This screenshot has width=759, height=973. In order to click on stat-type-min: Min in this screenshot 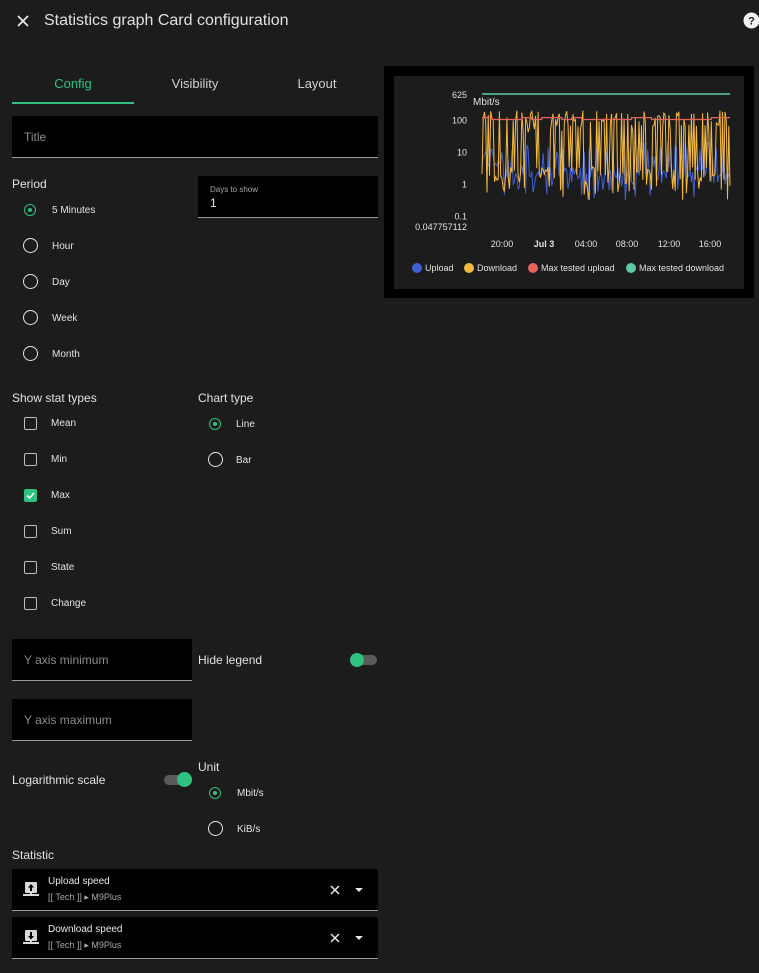, I will do `click(99, 461)`.